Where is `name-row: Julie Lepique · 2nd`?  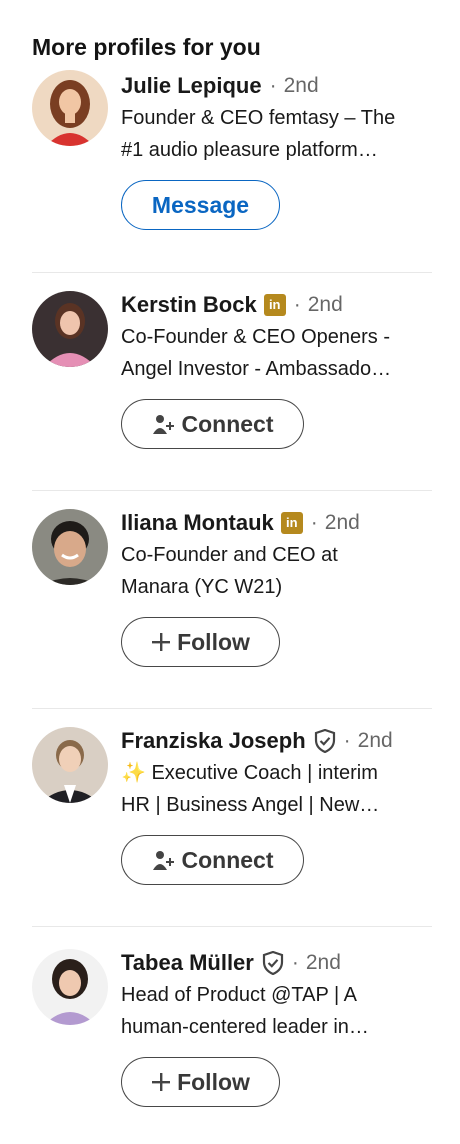 name-row: Julie Lepique · 2nd is located at coordinates (276, 86).